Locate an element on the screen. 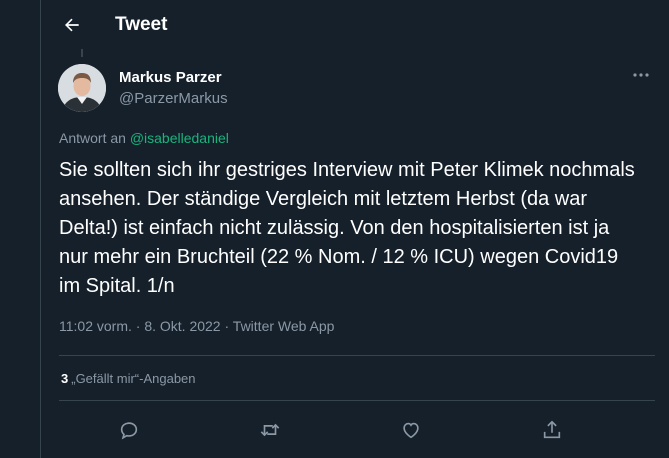 This screenshot has height=458, width=669. retweet-button is located at coordinates (270, 430).